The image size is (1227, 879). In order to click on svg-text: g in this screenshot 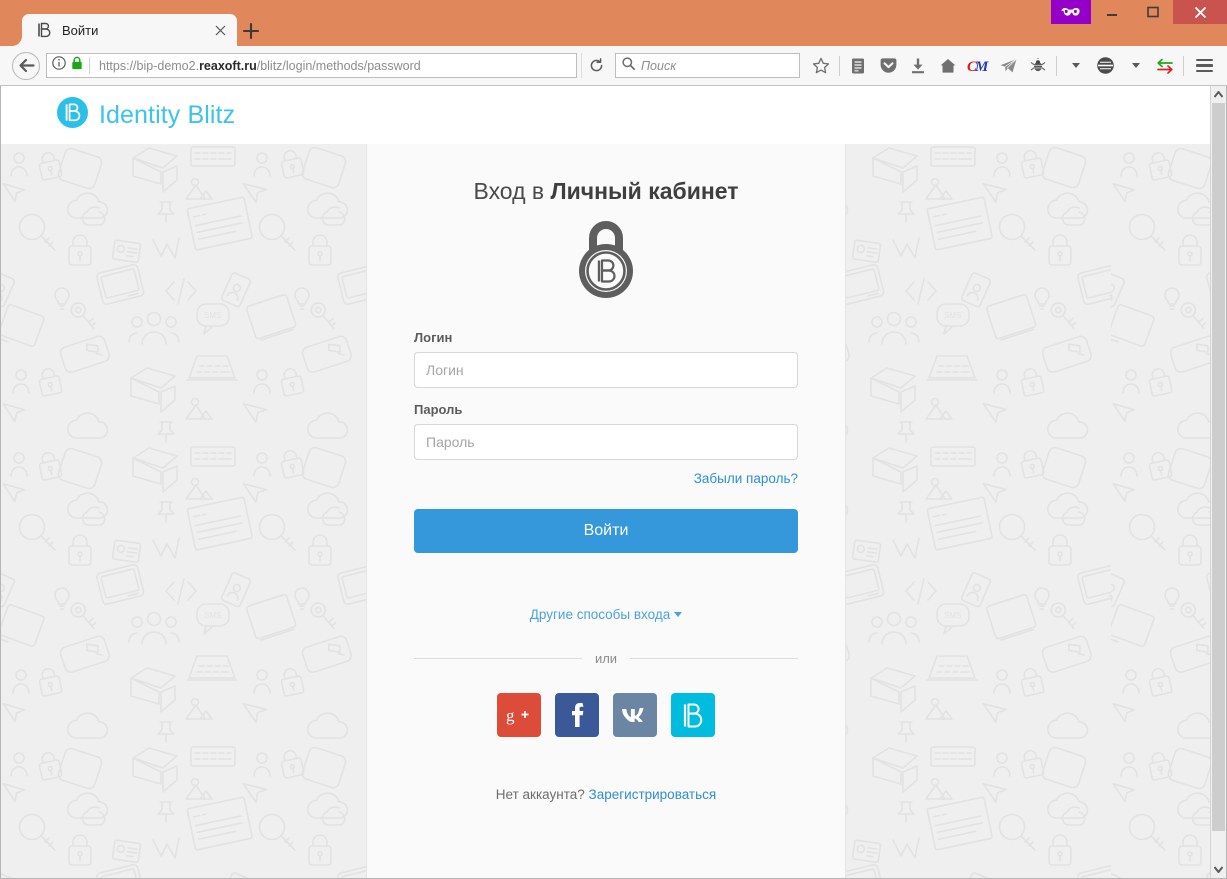, I will do `click(510, 715)`.